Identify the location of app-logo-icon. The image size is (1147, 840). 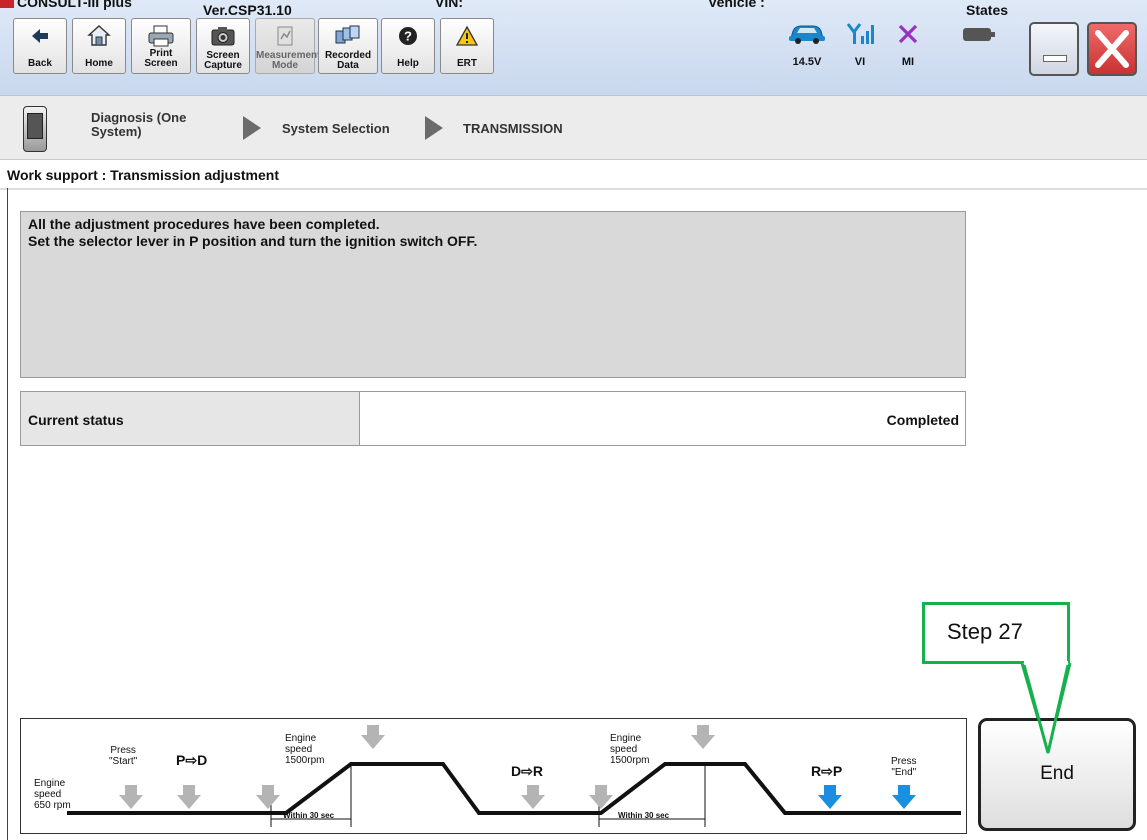
(7, 4).